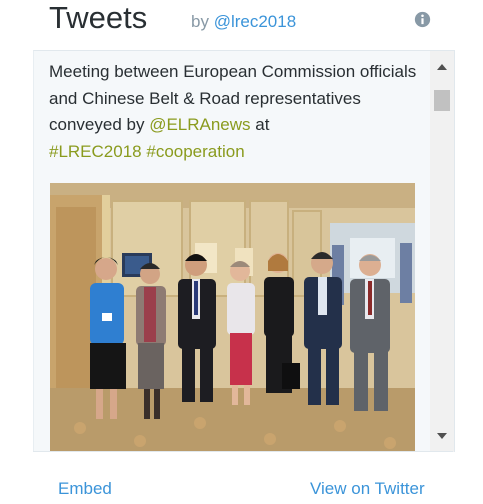  I want to click on timeline-scrollbar, so click(442, 251).